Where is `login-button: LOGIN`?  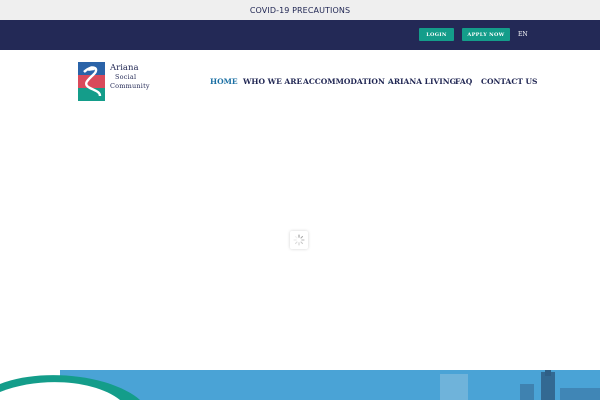 login-button: LOGIN is located at coordinates (436, 34).